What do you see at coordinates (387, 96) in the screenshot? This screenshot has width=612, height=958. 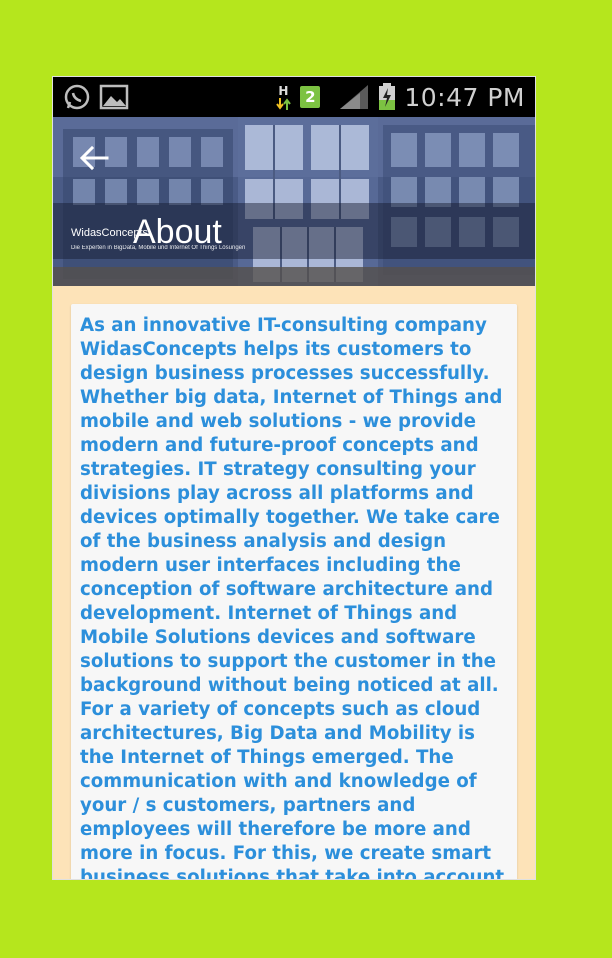 I see `battery-charging-icon` at bounding box center [387, 96].